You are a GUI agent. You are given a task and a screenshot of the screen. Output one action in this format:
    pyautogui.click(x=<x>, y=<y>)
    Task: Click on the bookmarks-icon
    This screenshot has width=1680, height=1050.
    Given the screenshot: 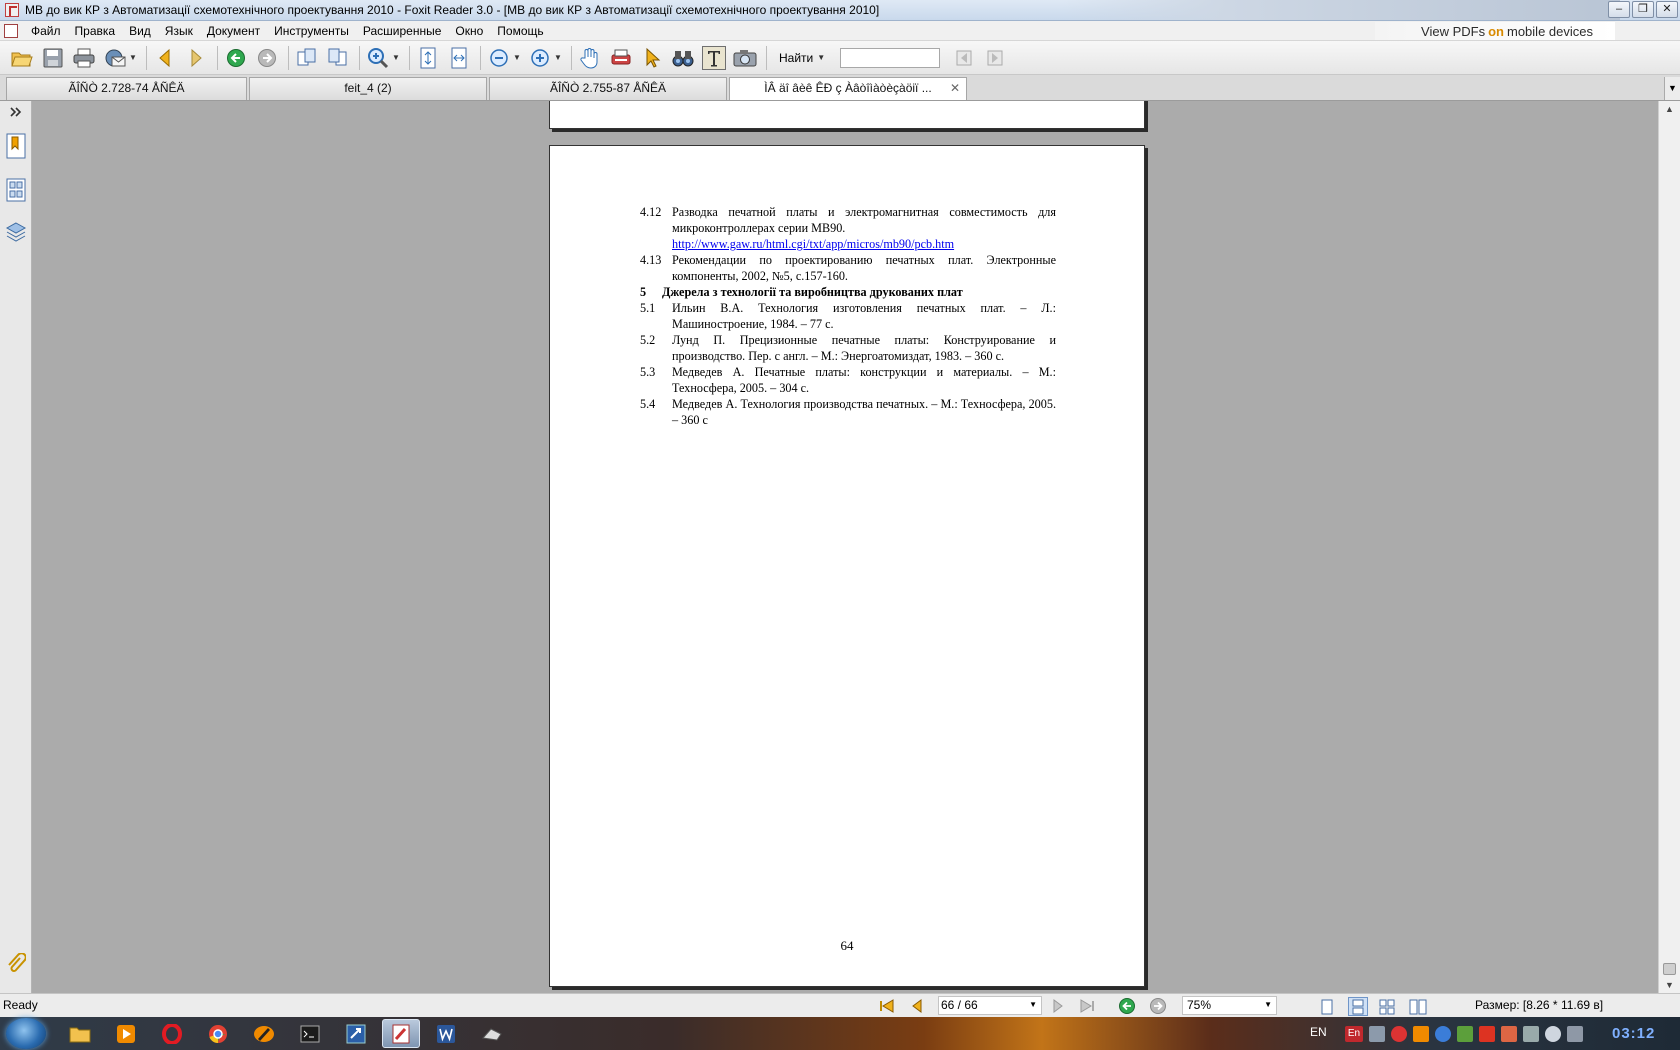 What is the action you would take?
    pyautogui.click(x=16, y=146)
    